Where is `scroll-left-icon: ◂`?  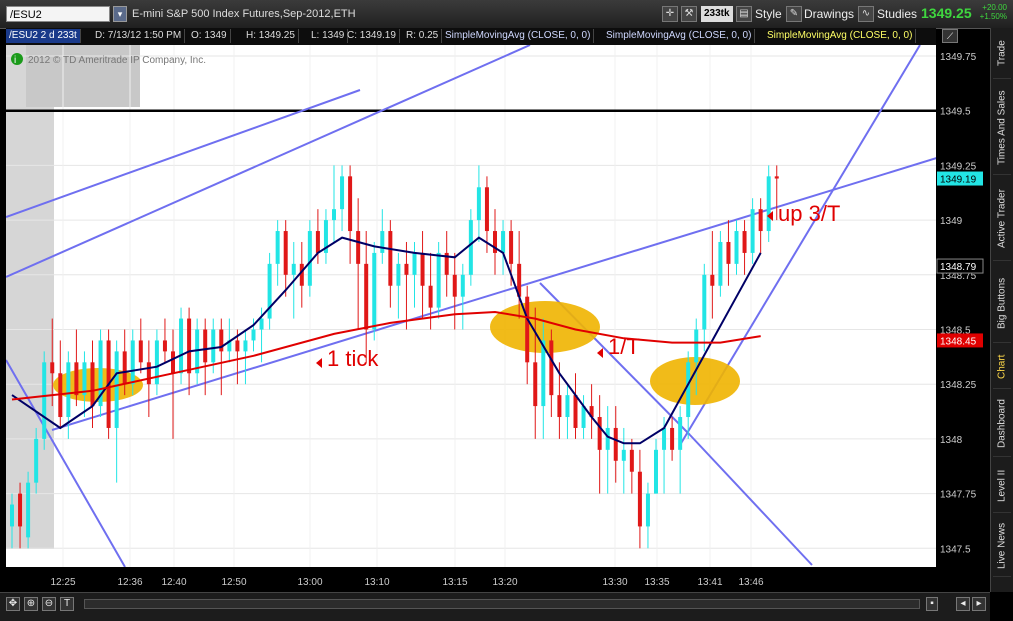 scroll-left-icon: ◂ is located at coordinates (963, 604).